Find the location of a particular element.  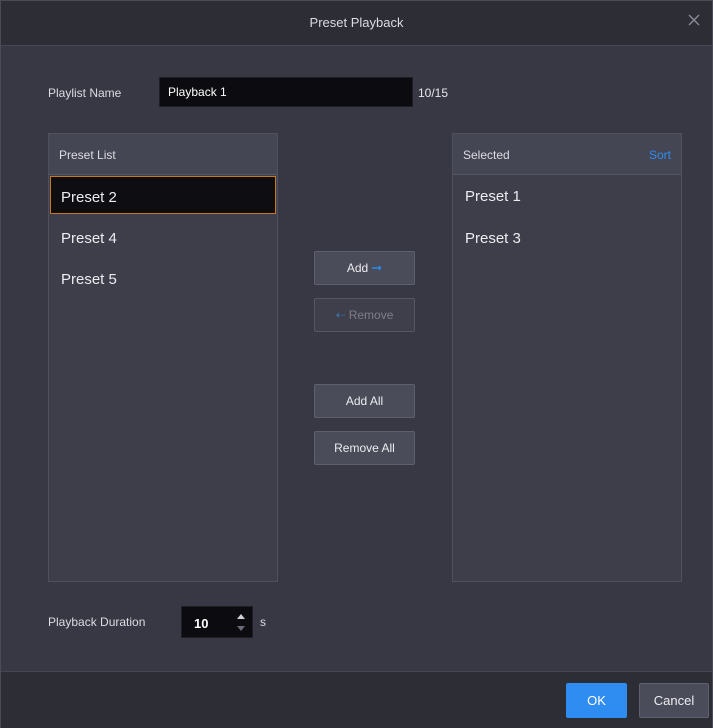

ok-button: OK is located at coordinates (596, 700).